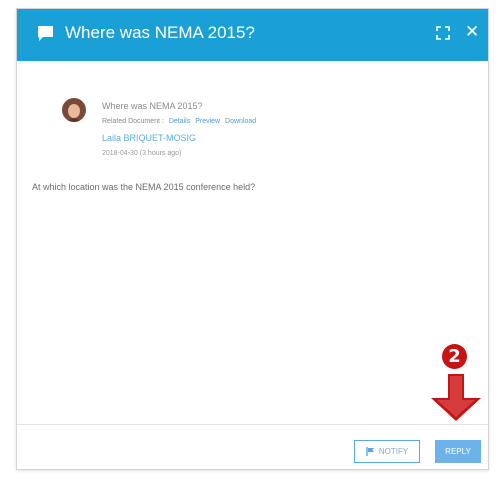  What do you see at coordinates (252, 424) in the screenshot?
I see `footer-divider` at bounding box center [252, 424].